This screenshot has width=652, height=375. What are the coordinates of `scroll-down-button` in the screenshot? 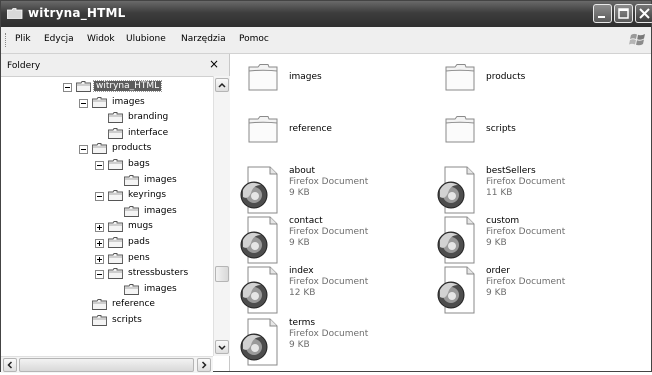 It's located at (222, 347).